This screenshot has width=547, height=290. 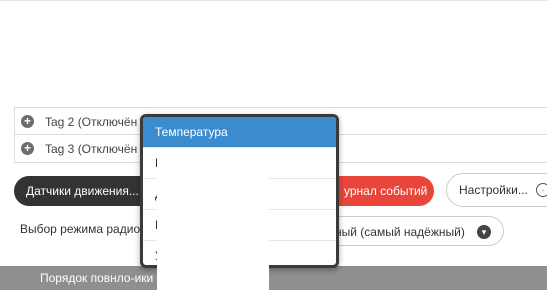 What do you see at coordinates (396, 232) in the screenshot?
I see `radio-mode-value: дный (самый надёжный)` at bounding box center [396, 232].